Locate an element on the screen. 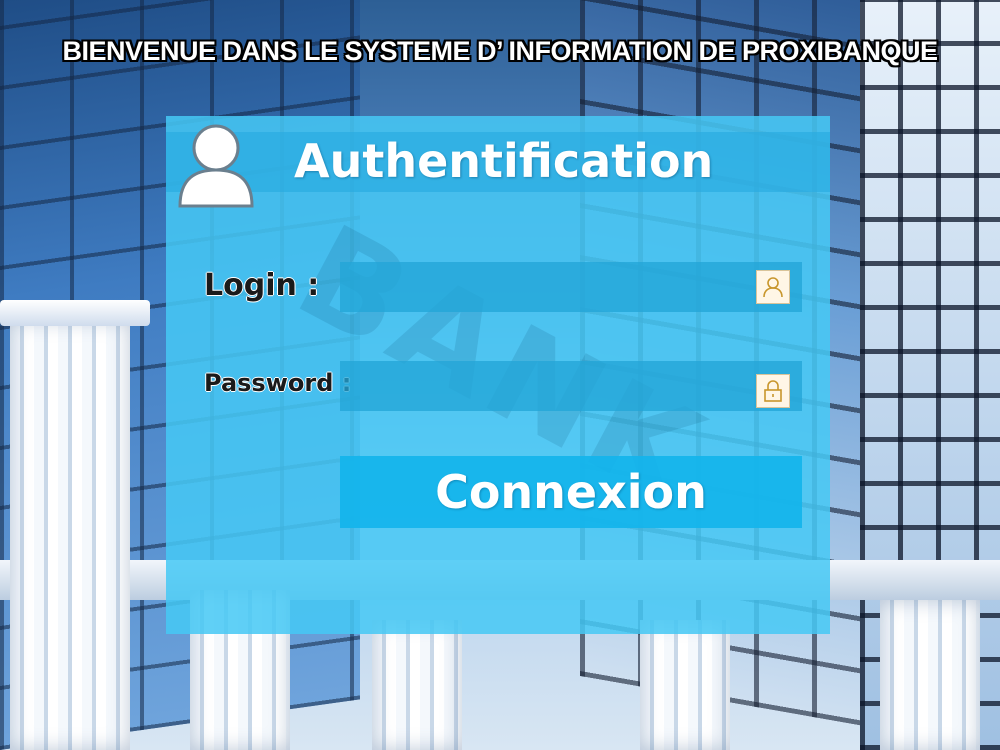 The height and width of the screenshot is (750, 1000). user-icon-glyph is located at coordinates (773, 287).